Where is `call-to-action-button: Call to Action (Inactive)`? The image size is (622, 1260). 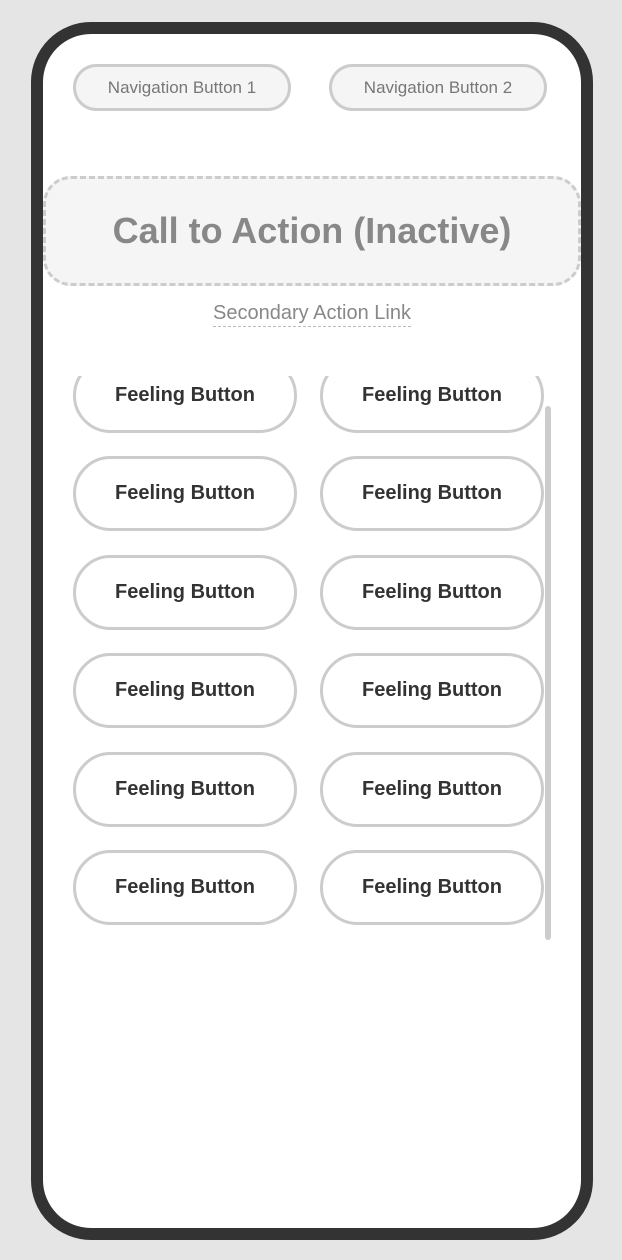
call-to-action-button: Call to Action (Inactive) is located at coordinates (312, 231).